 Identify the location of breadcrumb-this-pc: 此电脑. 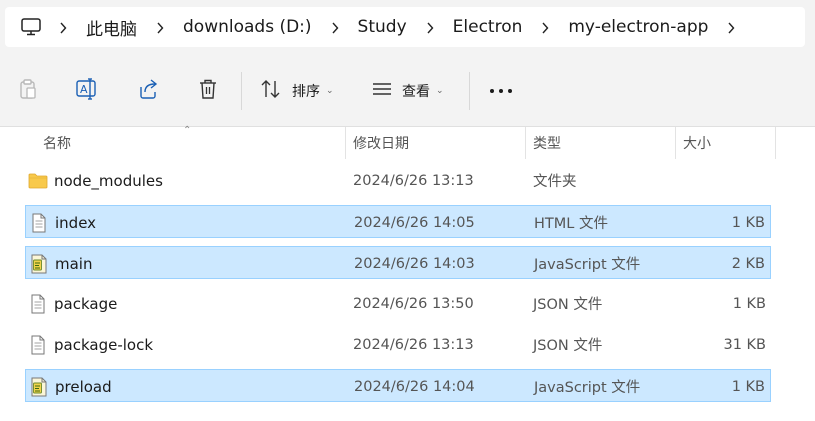
(111, 27).